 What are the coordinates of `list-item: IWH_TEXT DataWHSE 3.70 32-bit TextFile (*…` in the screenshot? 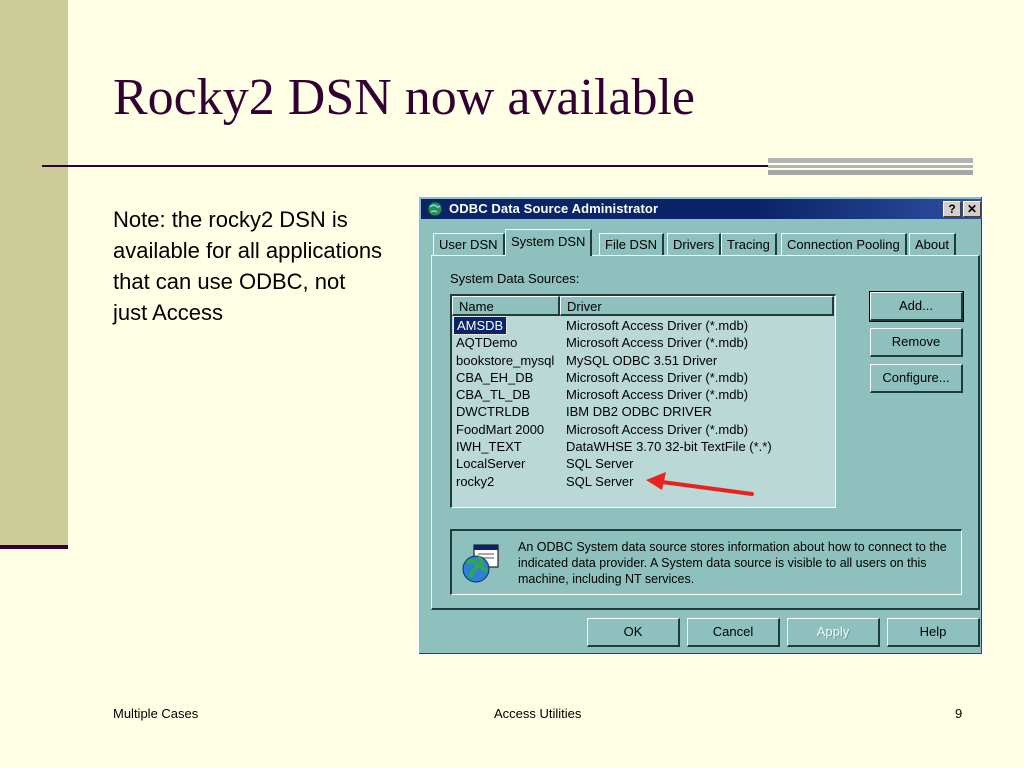 It's located at (643, 446).